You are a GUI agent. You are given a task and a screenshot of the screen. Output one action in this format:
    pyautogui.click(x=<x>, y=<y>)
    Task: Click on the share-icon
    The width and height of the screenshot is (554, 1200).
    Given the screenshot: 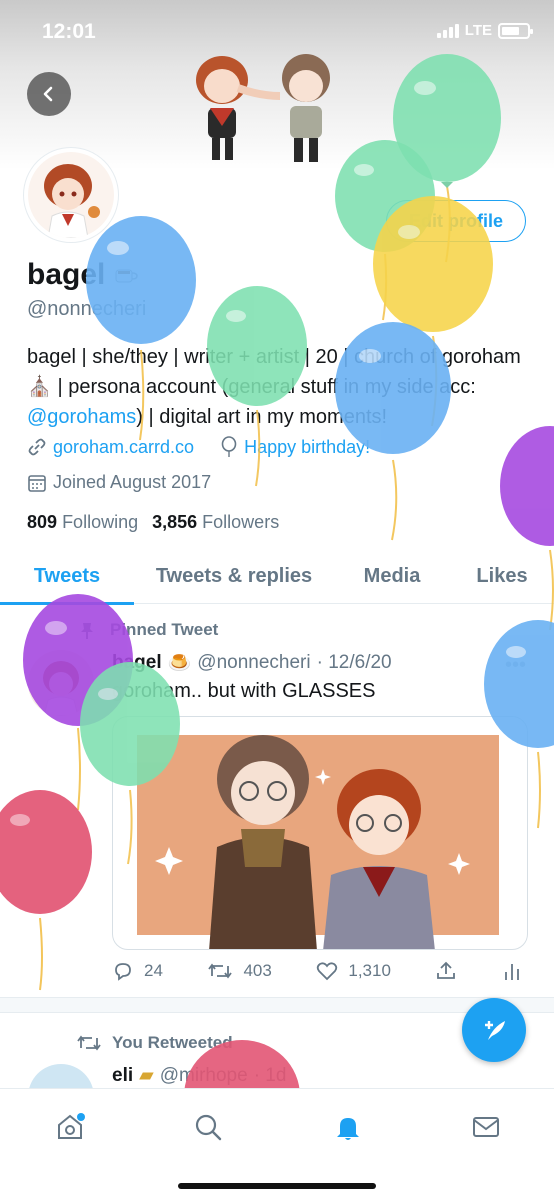 What is the action you would take?
    pyautogui.click(x=446, y=970)
    